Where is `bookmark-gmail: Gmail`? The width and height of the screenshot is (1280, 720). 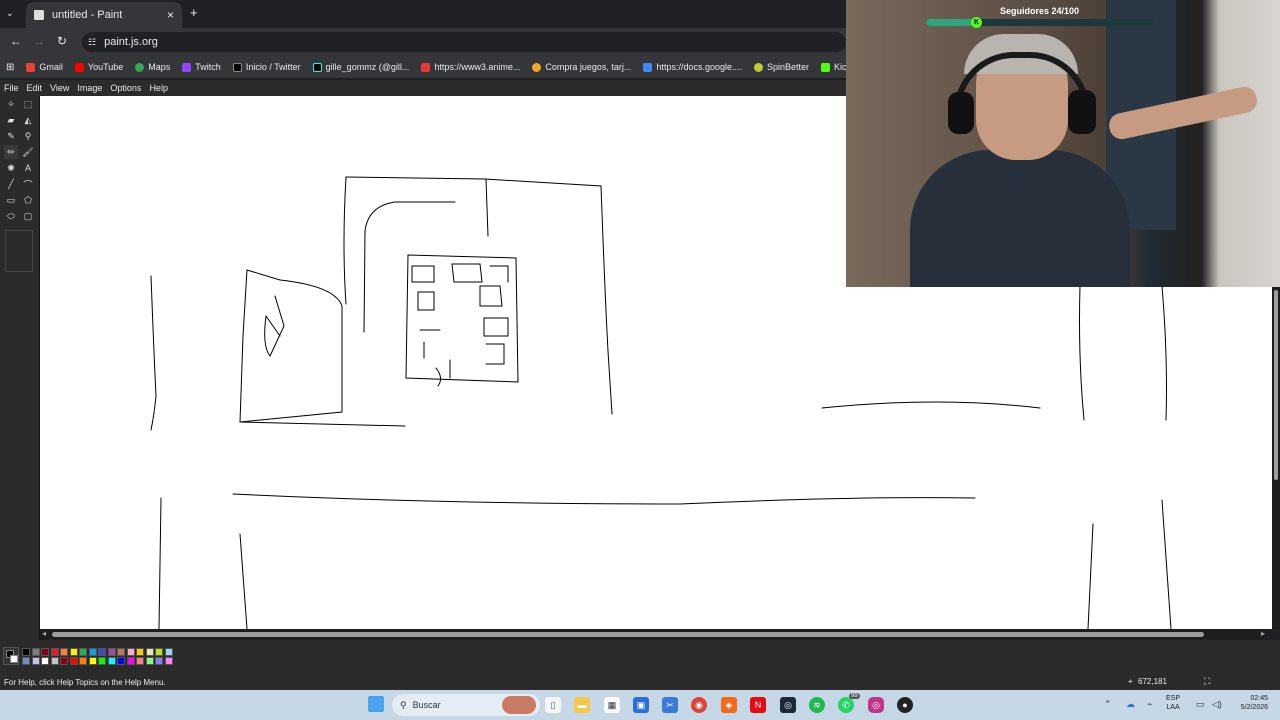 bookmark-gmail: Gmail is located at coordinates (44, 67).